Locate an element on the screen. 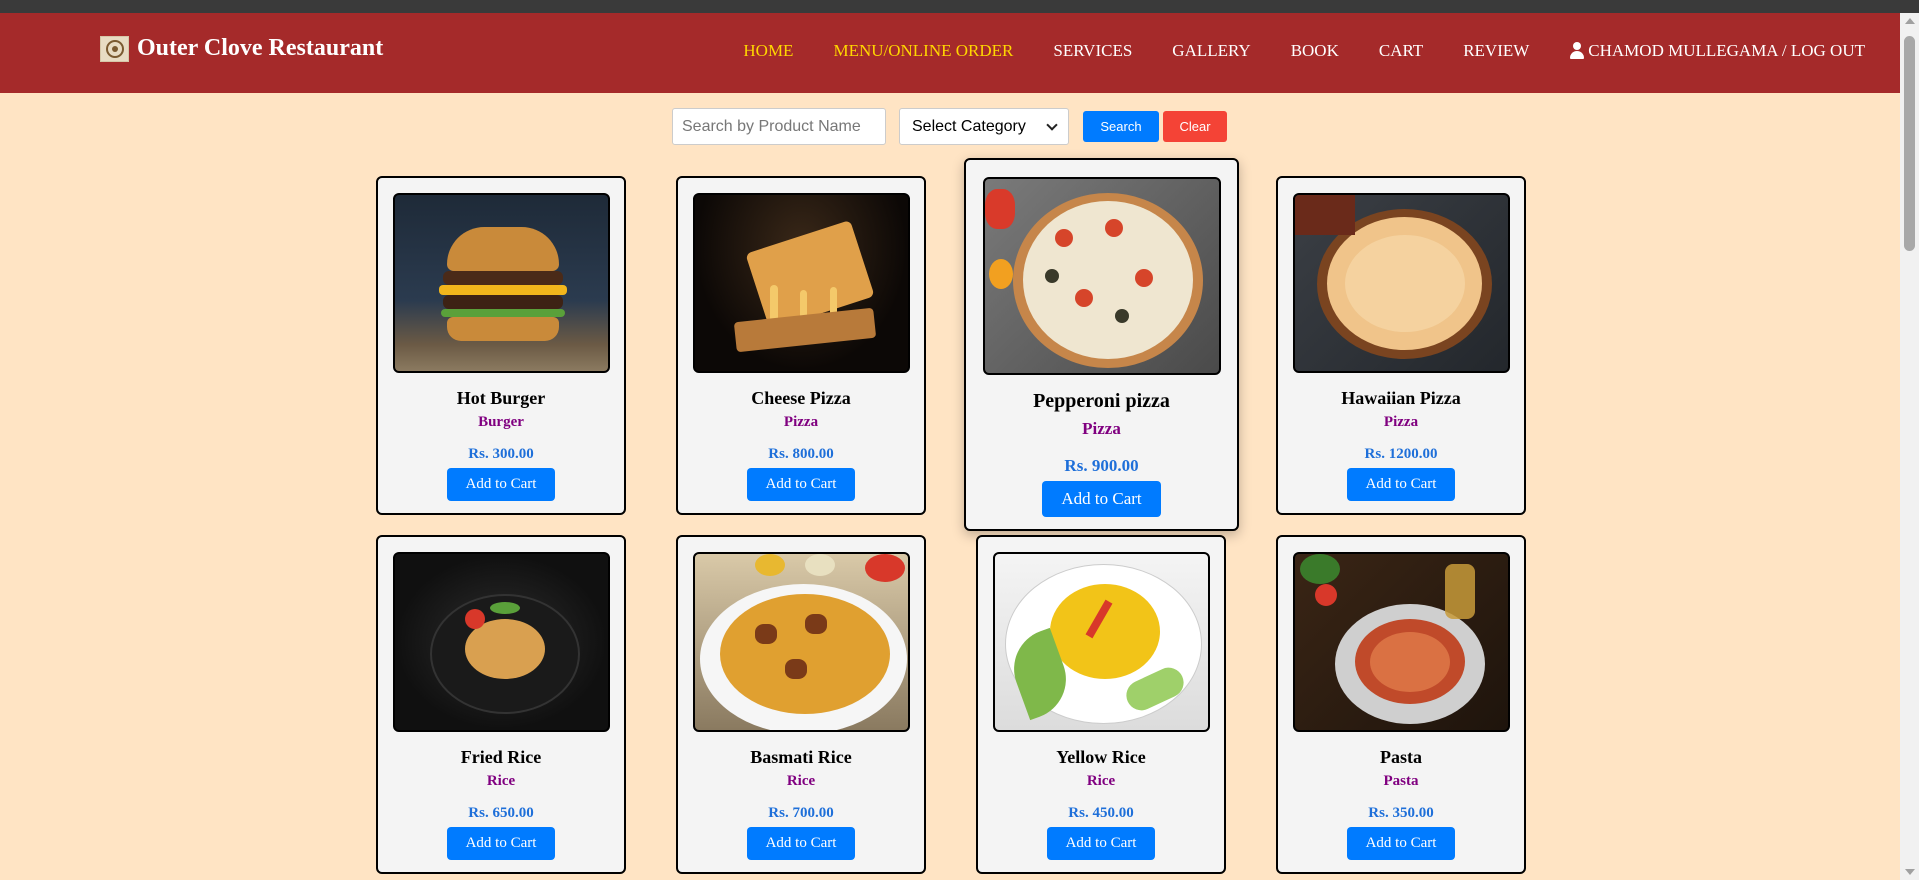  nav-user-logout: CHAMOD MULLEGAMA / LOG OUT is located at coordinates (1717, 51).